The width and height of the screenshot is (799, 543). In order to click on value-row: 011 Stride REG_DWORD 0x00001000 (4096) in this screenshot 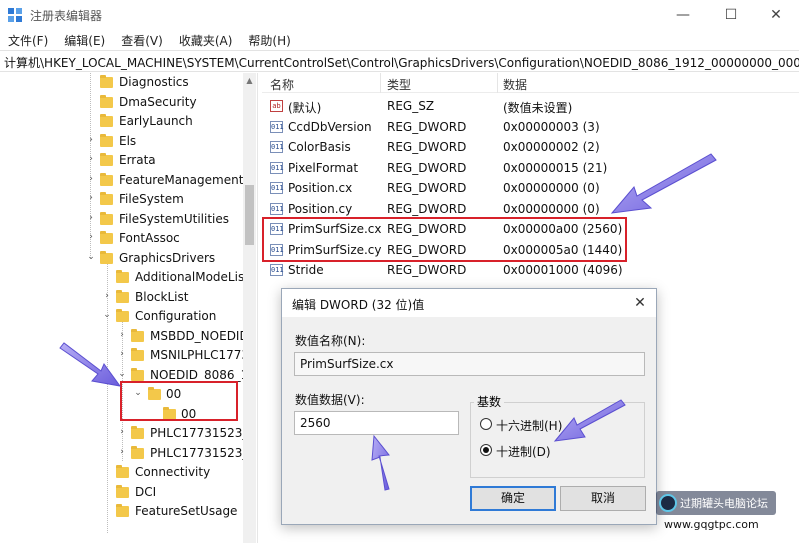, I will do `click(530, 270)`.